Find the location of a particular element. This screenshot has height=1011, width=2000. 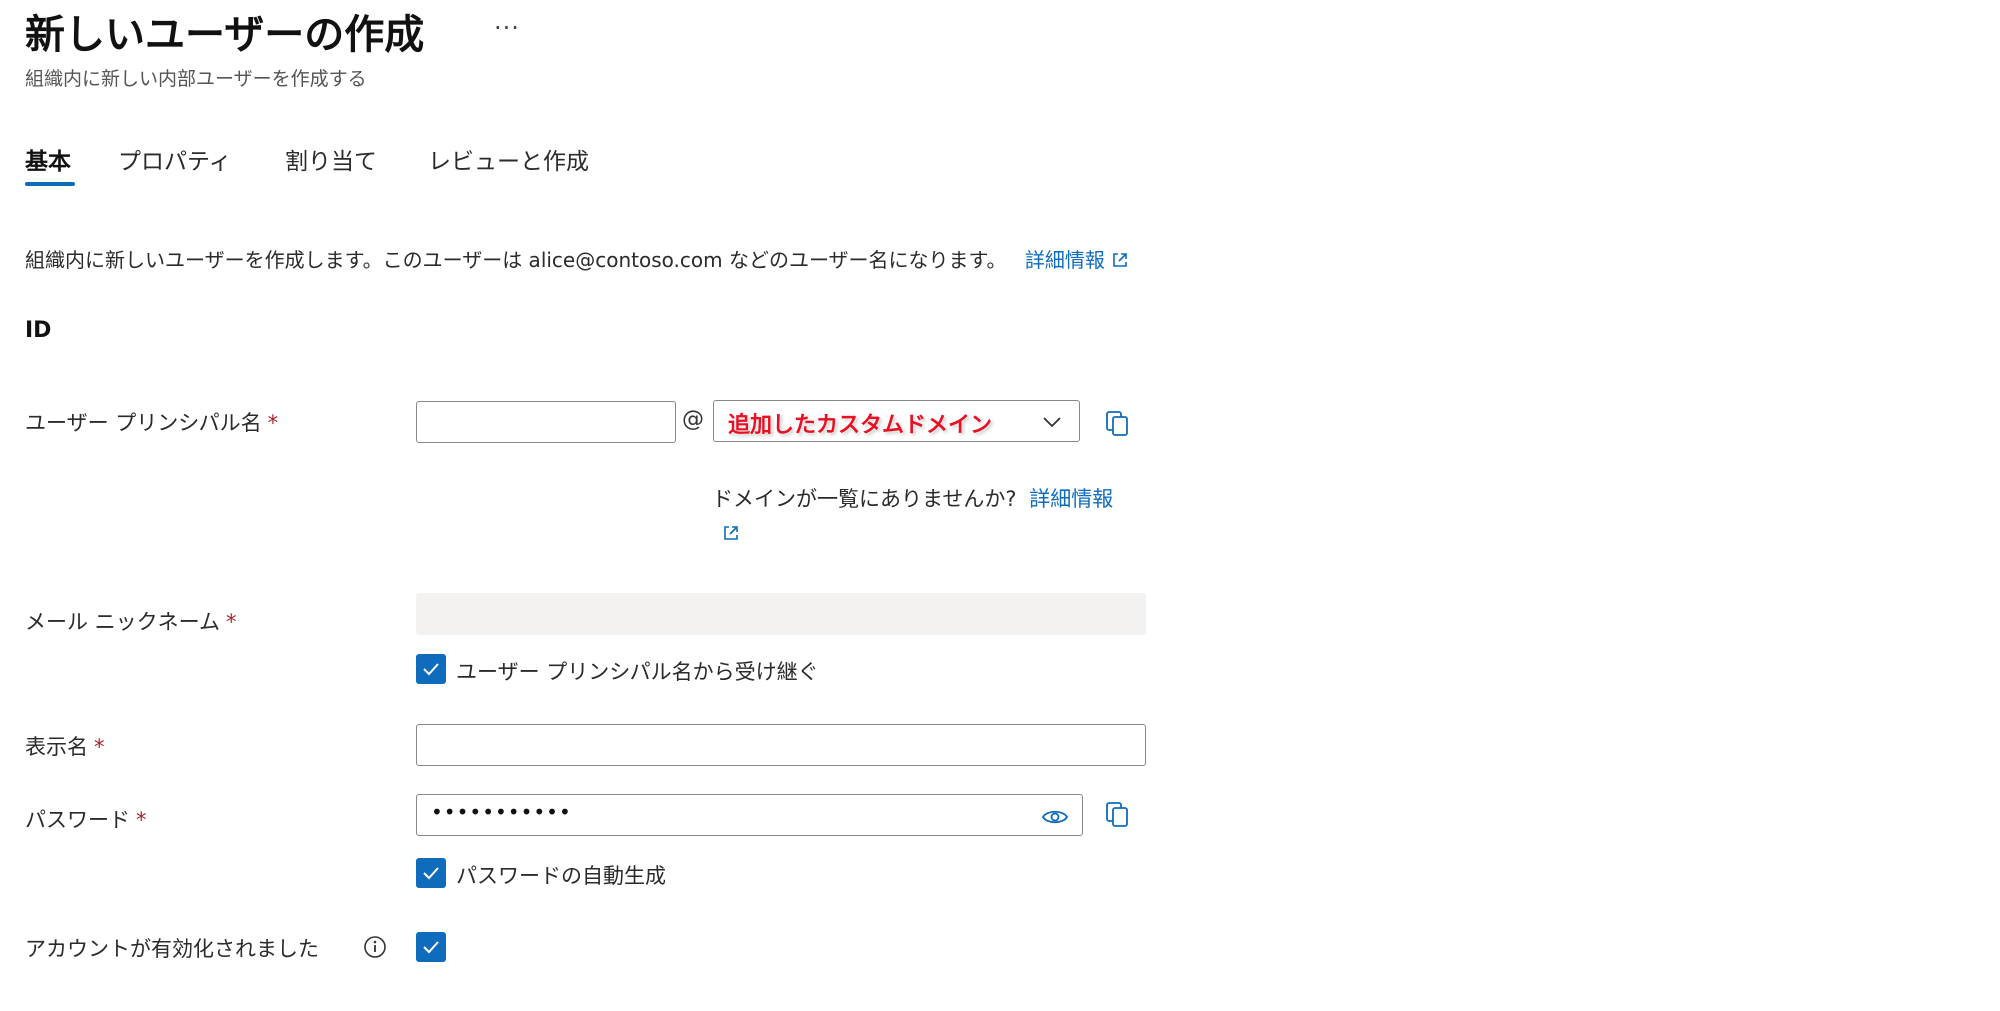

display-name-label: 表示名 * is located at coordinates (65, 747).